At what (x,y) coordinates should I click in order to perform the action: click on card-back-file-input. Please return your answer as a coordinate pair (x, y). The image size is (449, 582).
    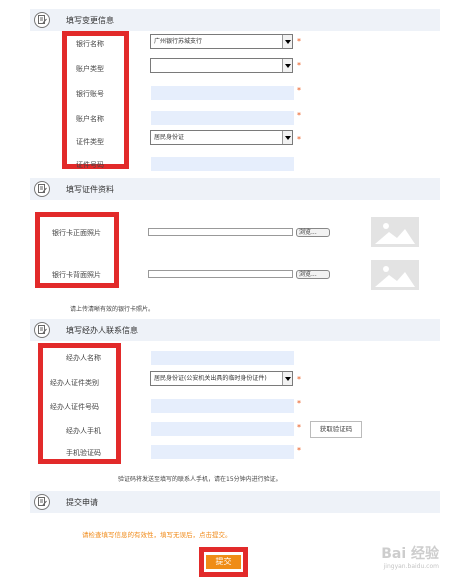
    Looking at the image, I should click on (220, 274).